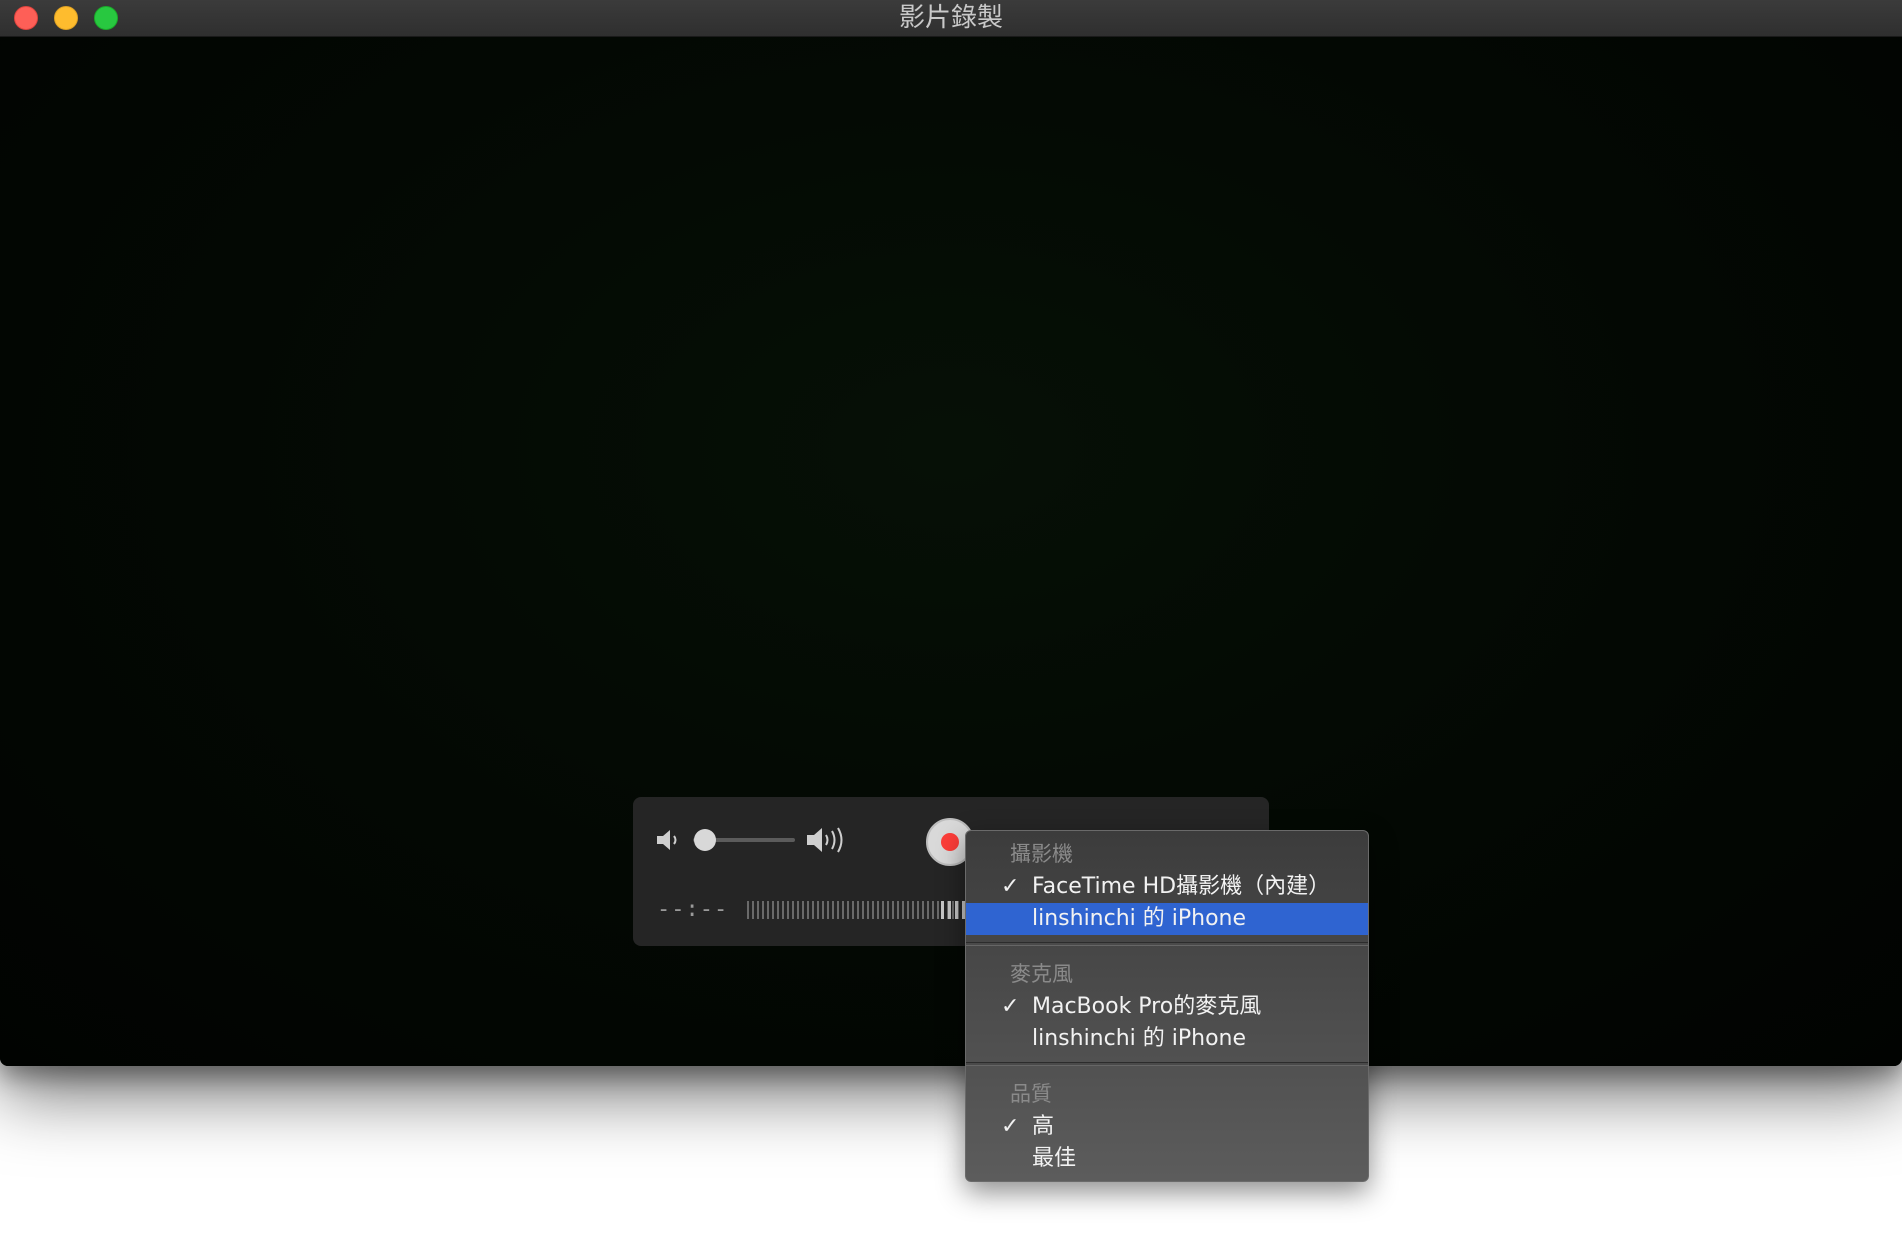 This screenshot has height=1234, width=1902. Describe the element at coordinates (1167, 1159) in the screenshot. I see `menu-item-quality-max: 最佳` at that location.